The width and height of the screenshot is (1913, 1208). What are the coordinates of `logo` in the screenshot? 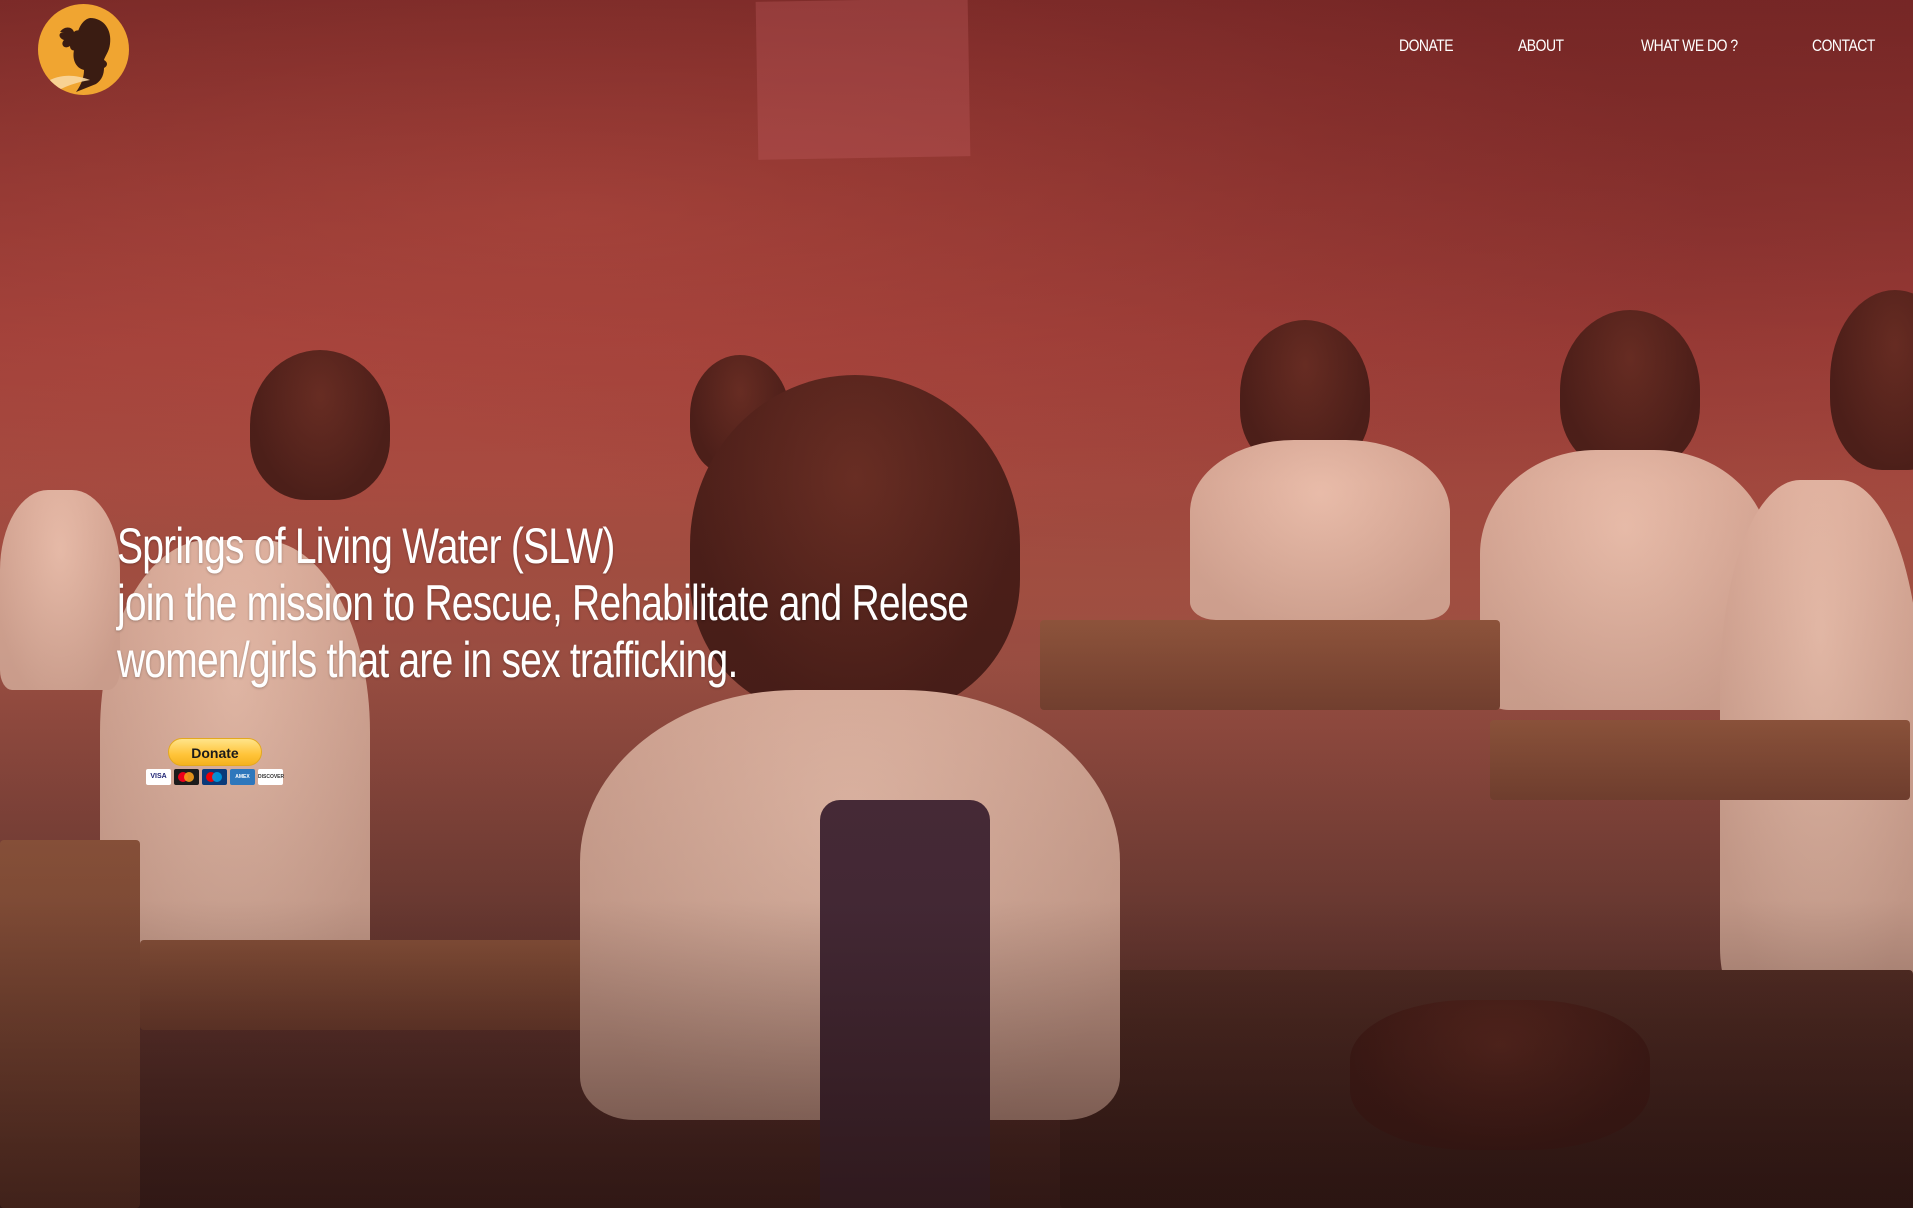 It's located at (83, 49).